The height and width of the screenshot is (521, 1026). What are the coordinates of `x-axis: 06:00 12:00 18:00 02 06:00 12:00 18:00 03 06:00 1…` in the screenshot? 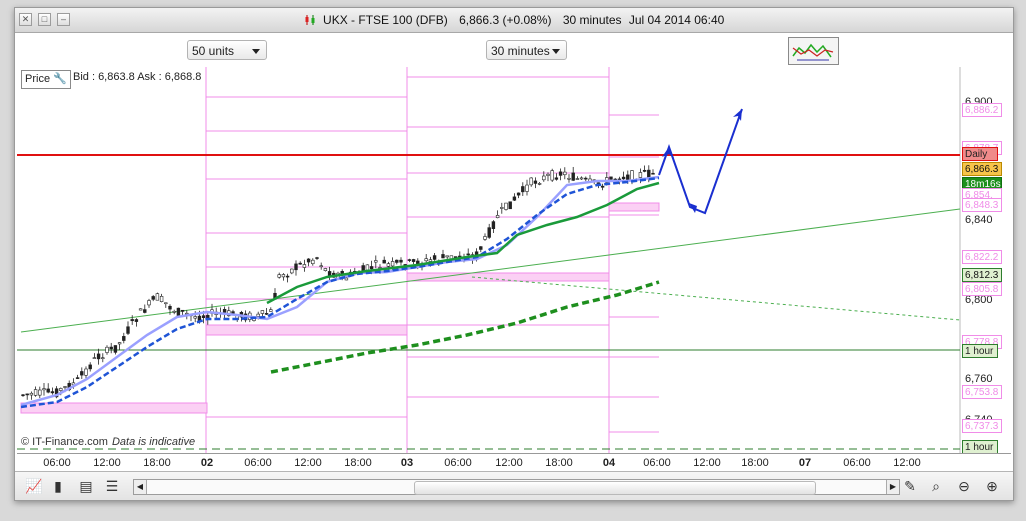 It's located at (514, 462).